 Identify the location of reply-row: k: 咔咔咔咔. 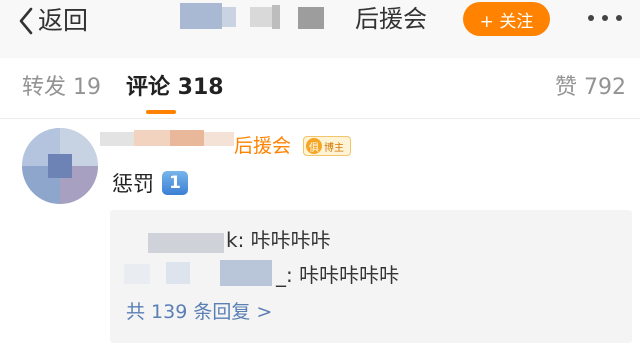
(371, 240).